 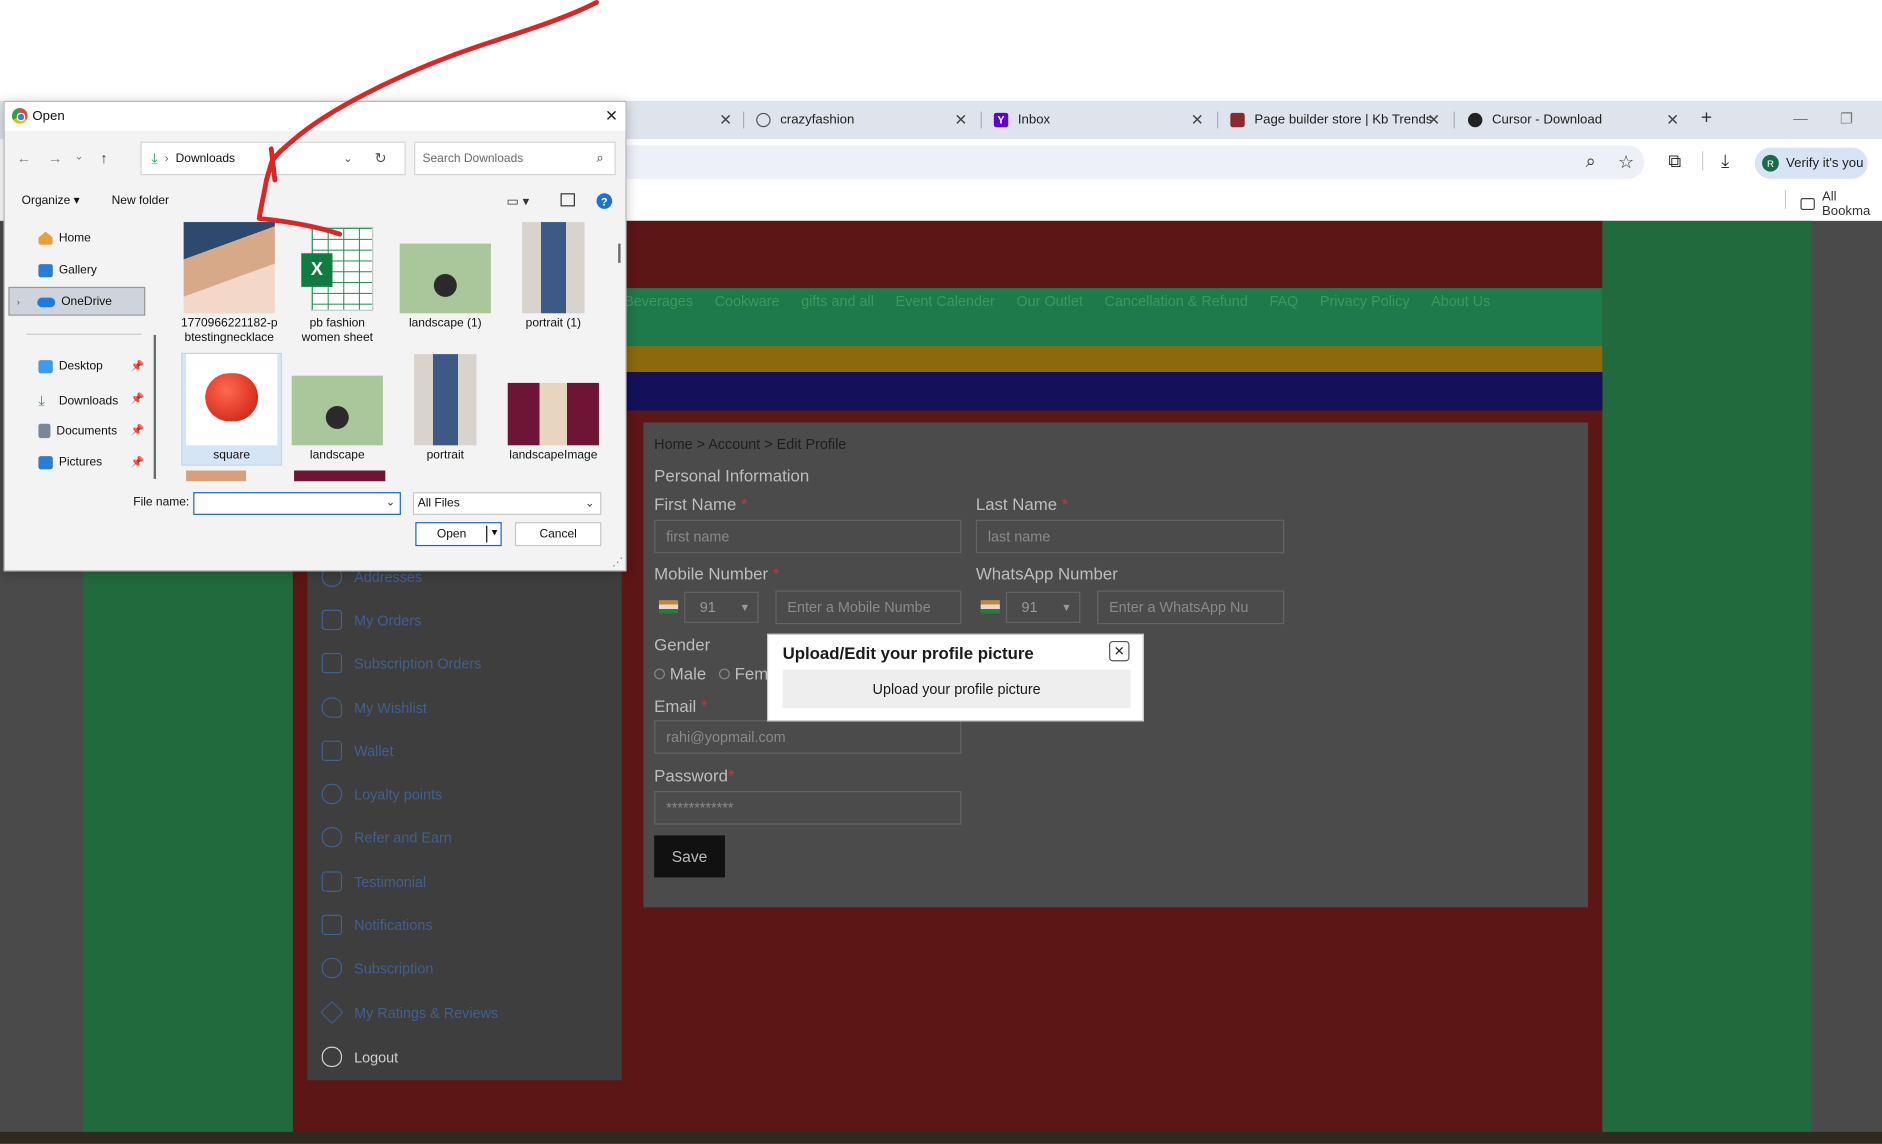 What do you see at coordinates (515, 158) in the screenshot?
I see `search-input: Search Downloads ⌕` at bounding box center [515, 158].